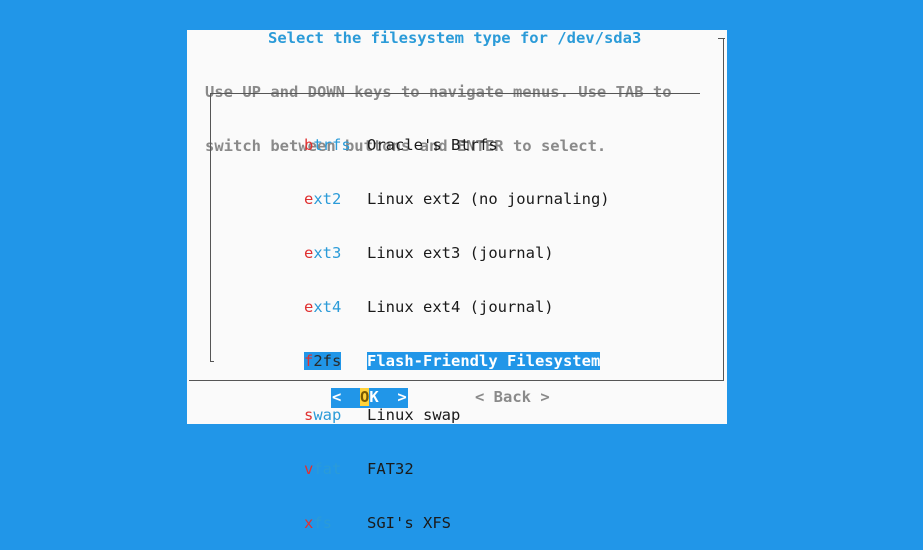 The image size is (923, 550). Describe the element at coordinates (409, 523) in the screenshot. I see `menu-item-desc: SGI's XFS` at that location.